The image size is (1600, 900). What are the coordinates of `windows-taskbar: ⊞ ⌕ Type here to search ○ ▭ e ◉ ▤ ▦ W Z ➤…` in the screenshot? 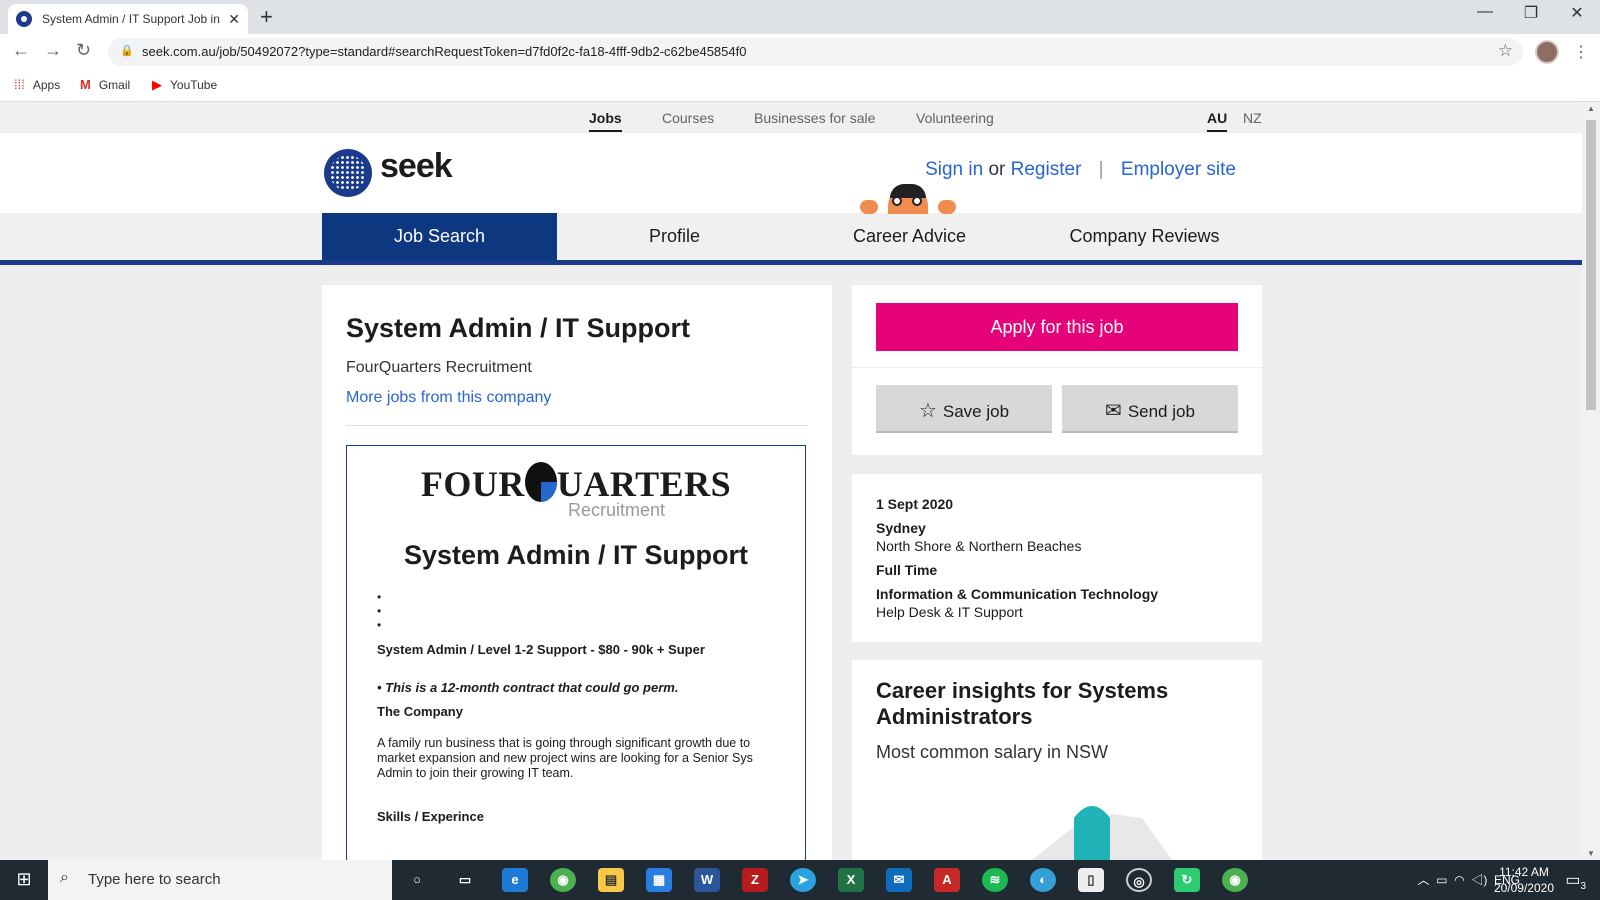 It's located at (800, 880).